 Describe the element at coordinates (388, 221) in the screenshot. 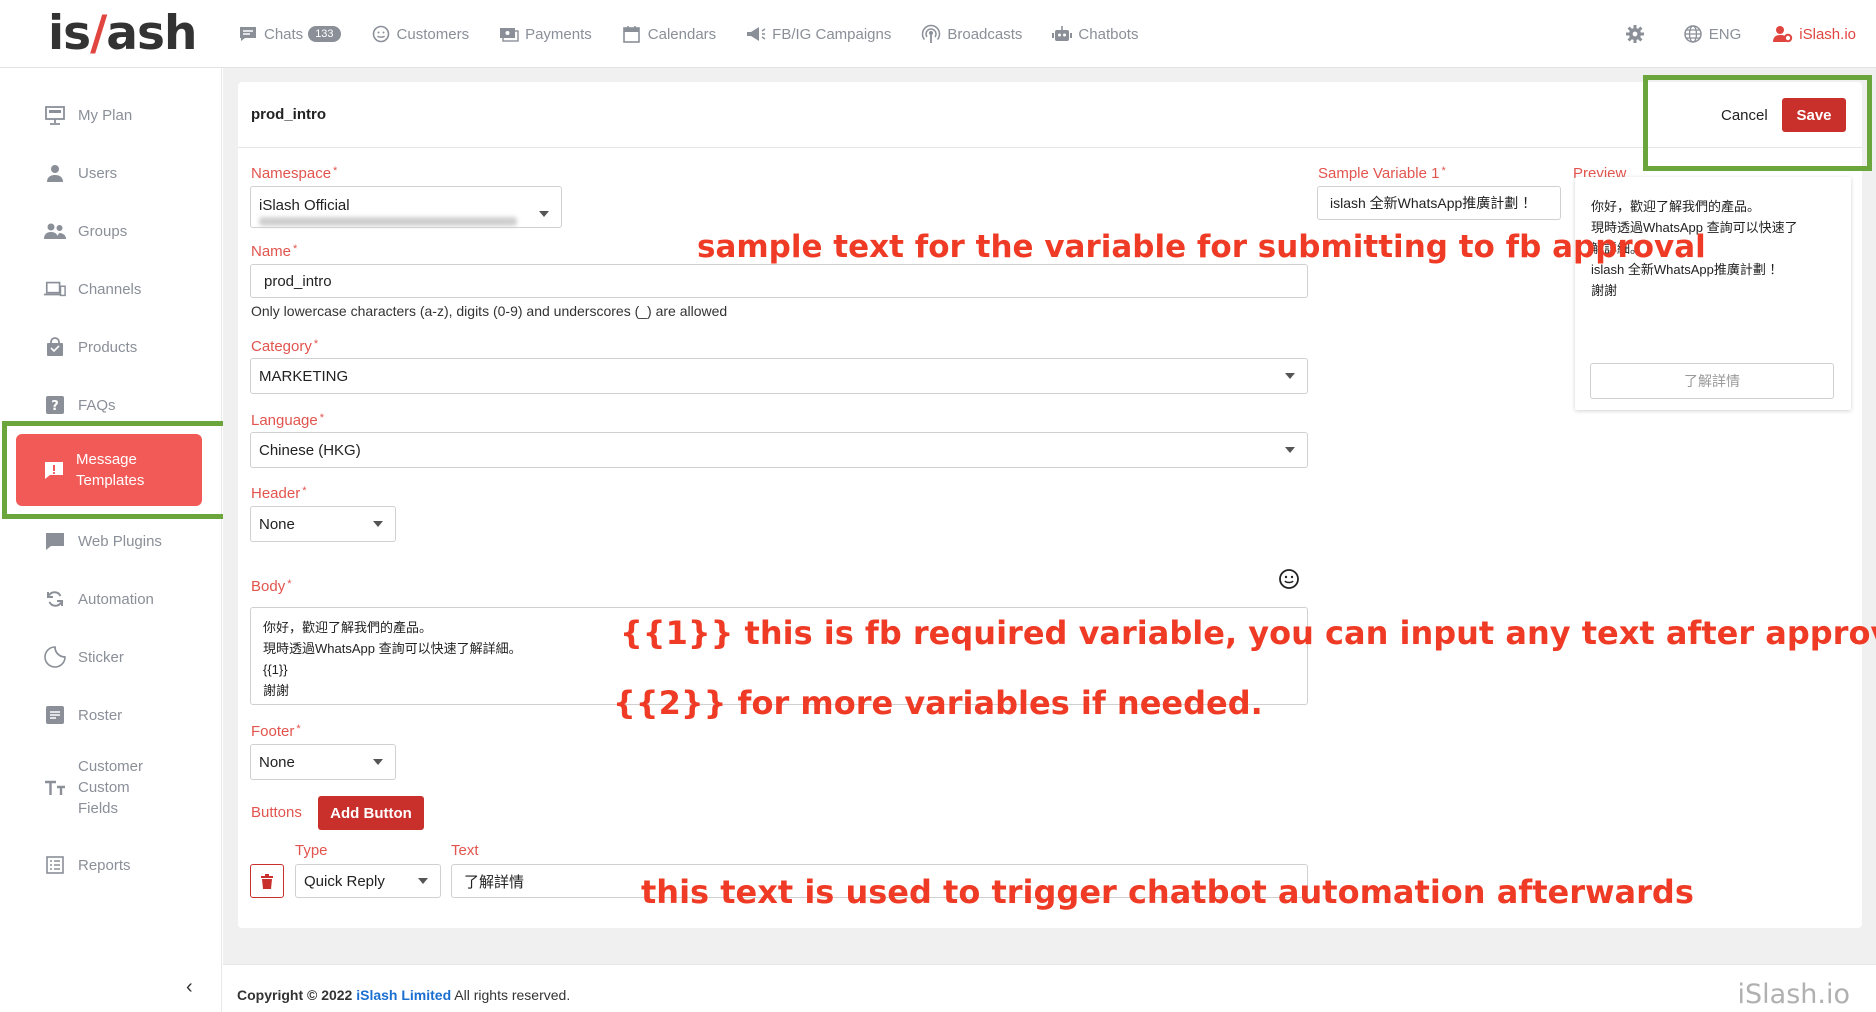

I see `namespace-id-blurred` at that location.